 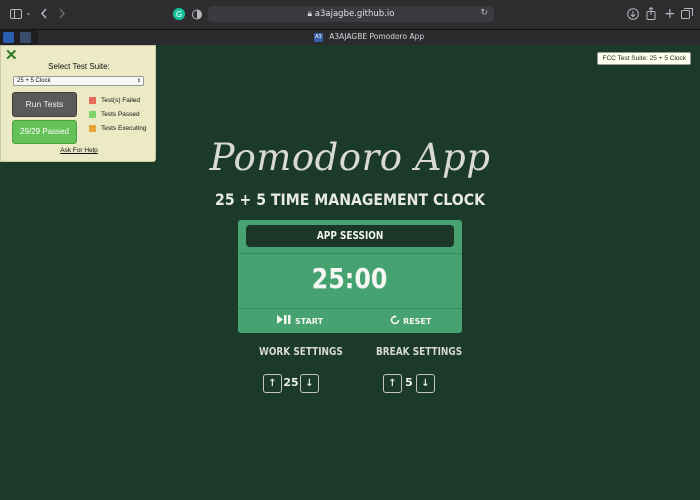 I want to click on time-display: 25:00, so click(x=350, y=278).